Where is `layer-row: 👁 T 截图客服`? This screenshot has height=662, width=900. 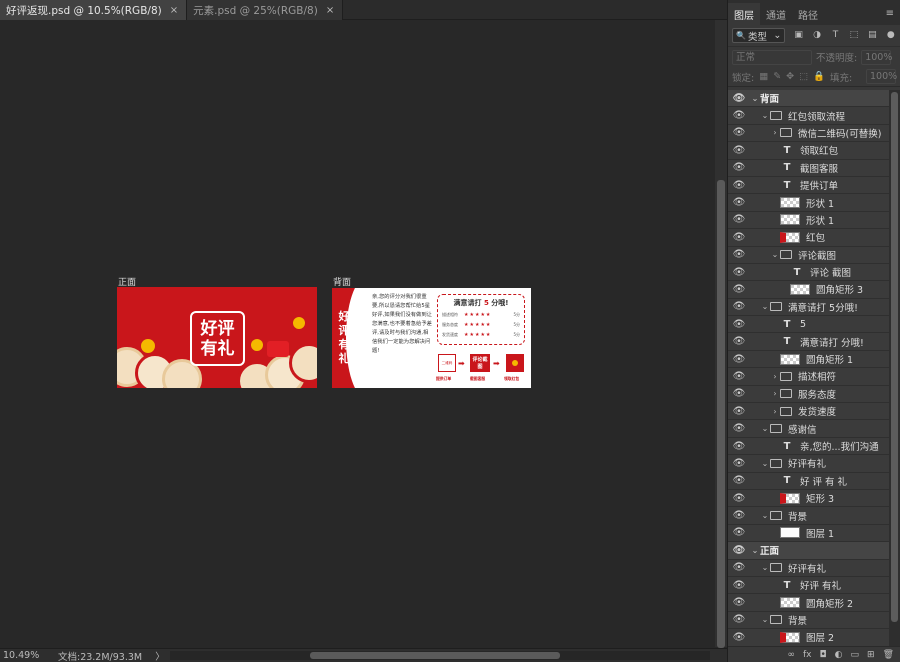
layer-row: 👁 T 截图客服 is located at coordinates (808, 168).